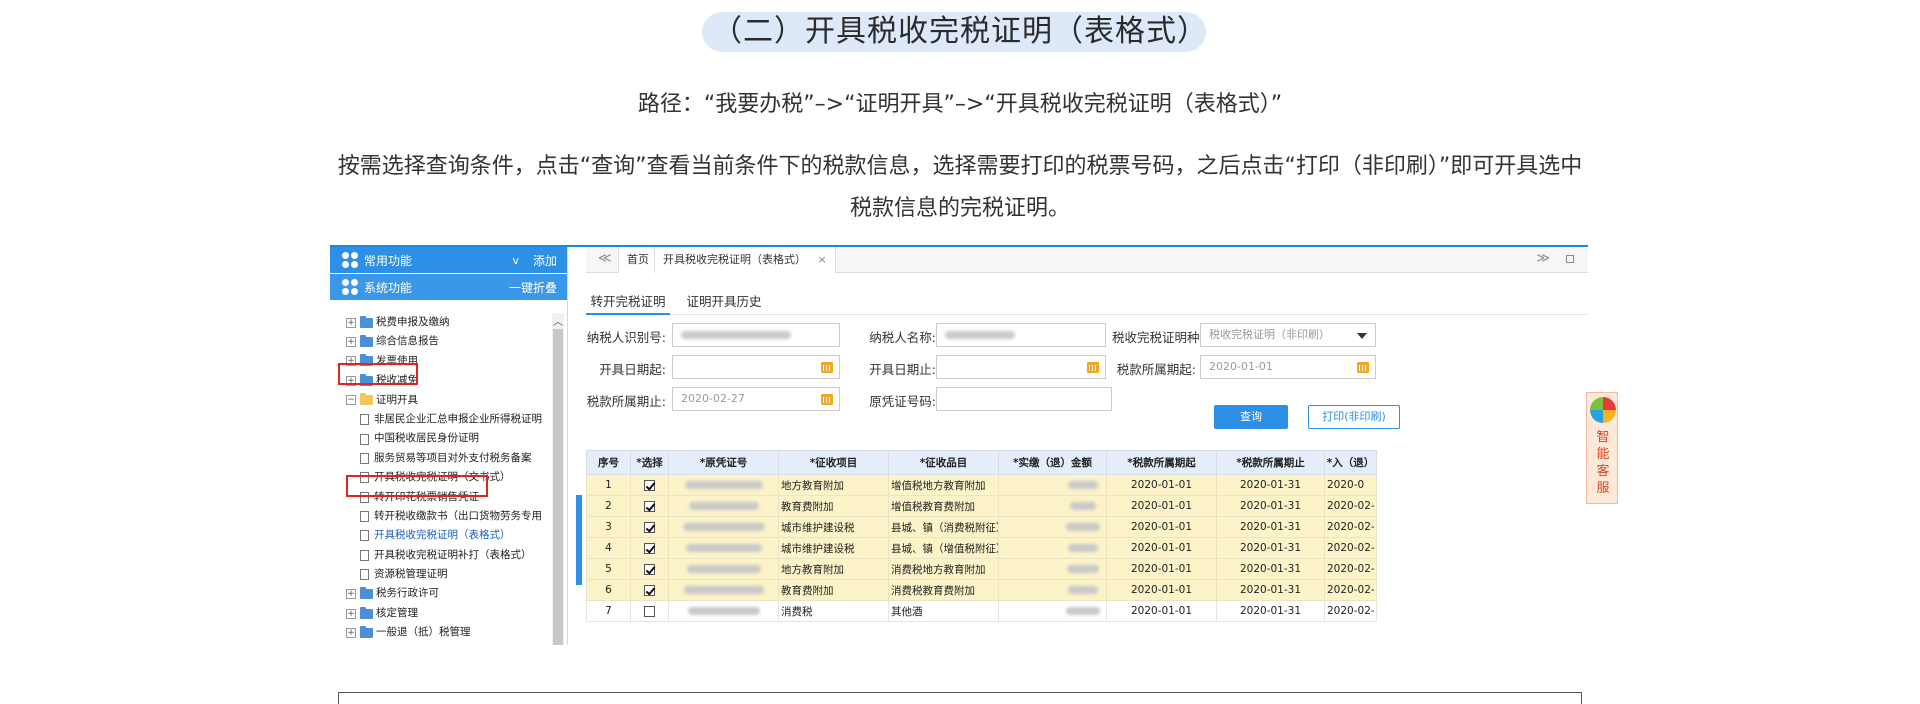  I want to click on query-button: 查询, so click(1251, 417).